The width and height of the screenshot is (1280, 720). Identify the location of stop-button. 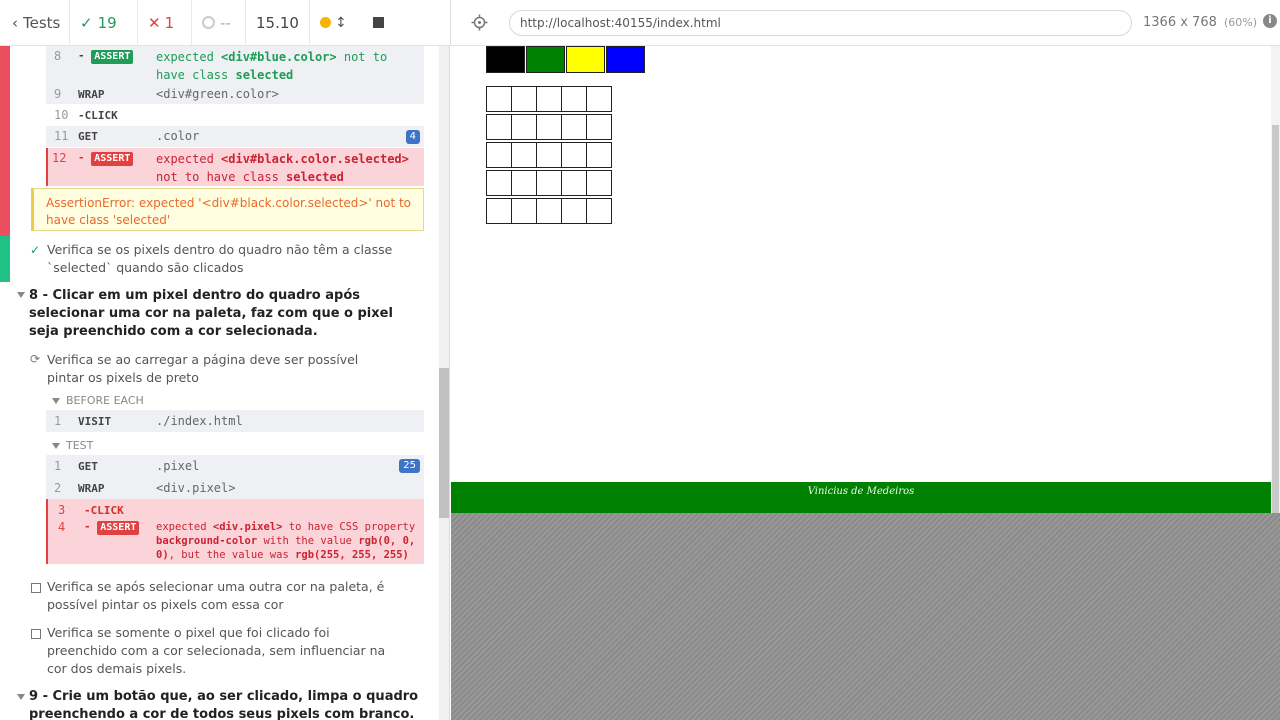
(378, 22).